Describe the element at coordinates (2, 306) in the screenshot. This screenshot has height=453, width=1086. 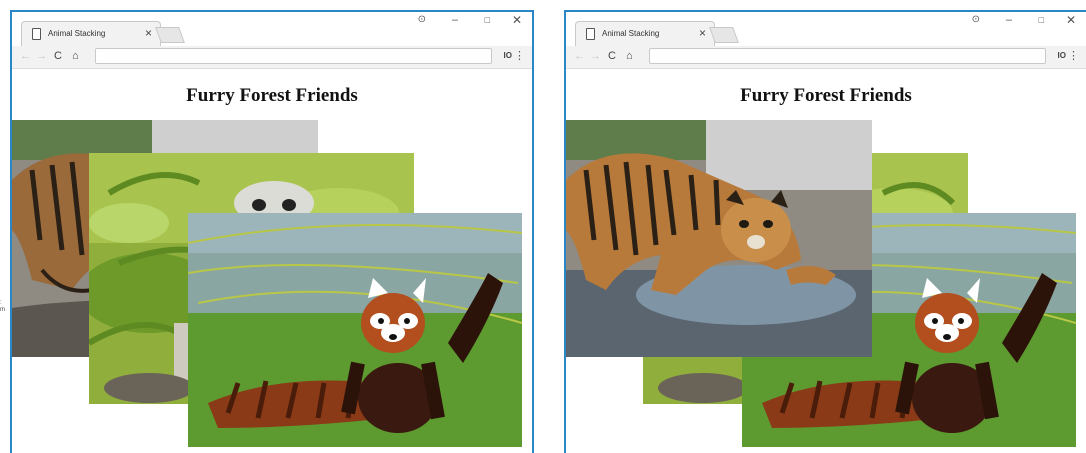
I see `side-edge-text: :m` at that location.